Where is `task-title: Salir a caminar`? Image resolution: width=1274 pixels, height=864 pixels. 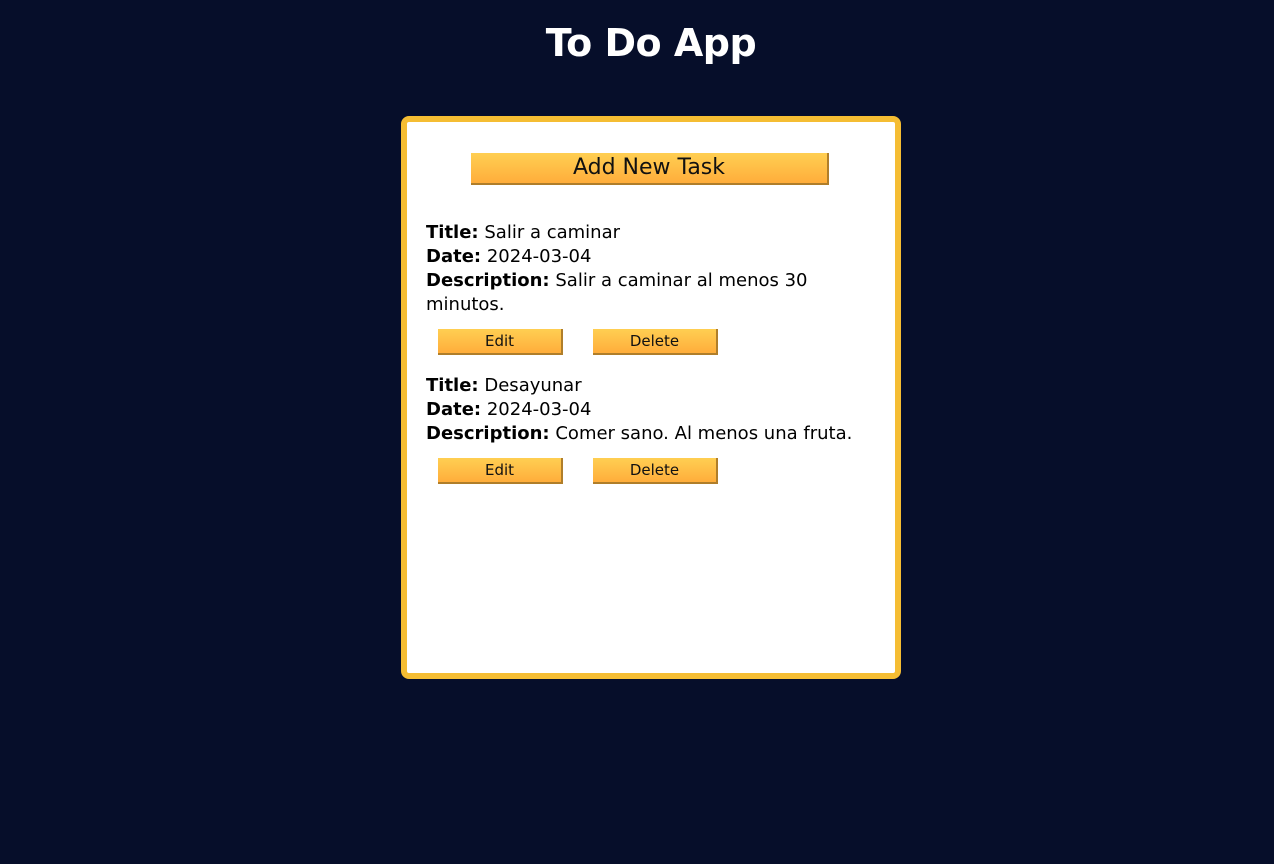
task-title: Salir a caminar is located at coordinates (552, 232).